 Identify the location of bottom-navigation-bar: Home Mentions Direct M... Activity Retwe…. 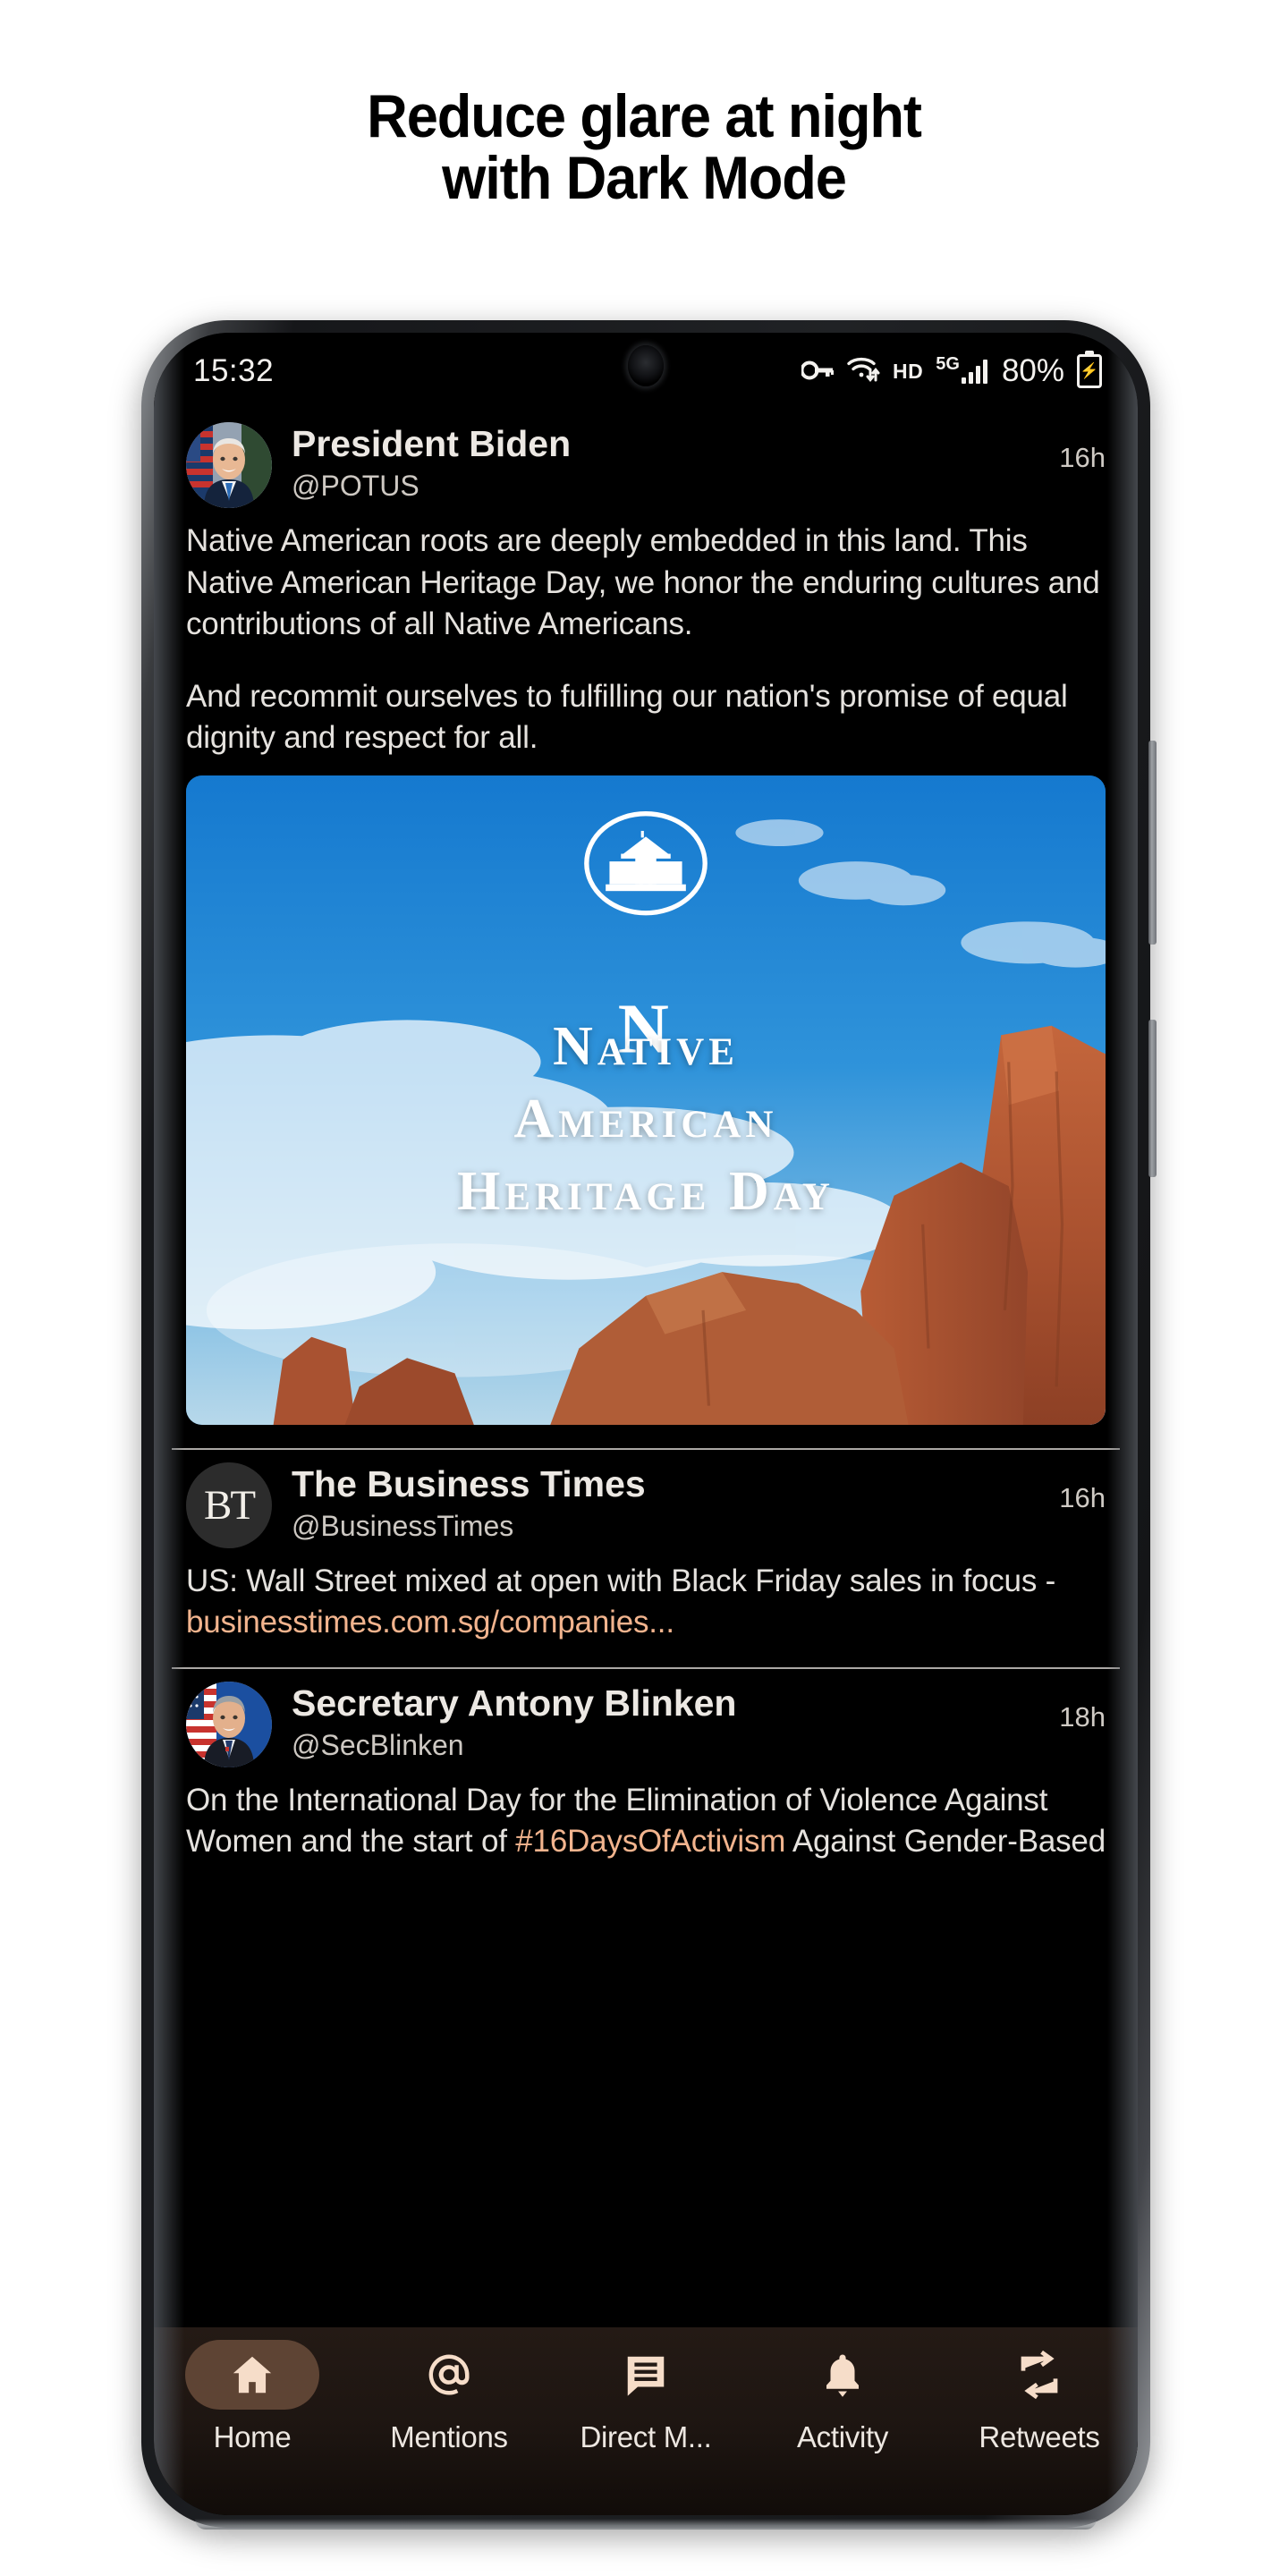
(646, 2421).